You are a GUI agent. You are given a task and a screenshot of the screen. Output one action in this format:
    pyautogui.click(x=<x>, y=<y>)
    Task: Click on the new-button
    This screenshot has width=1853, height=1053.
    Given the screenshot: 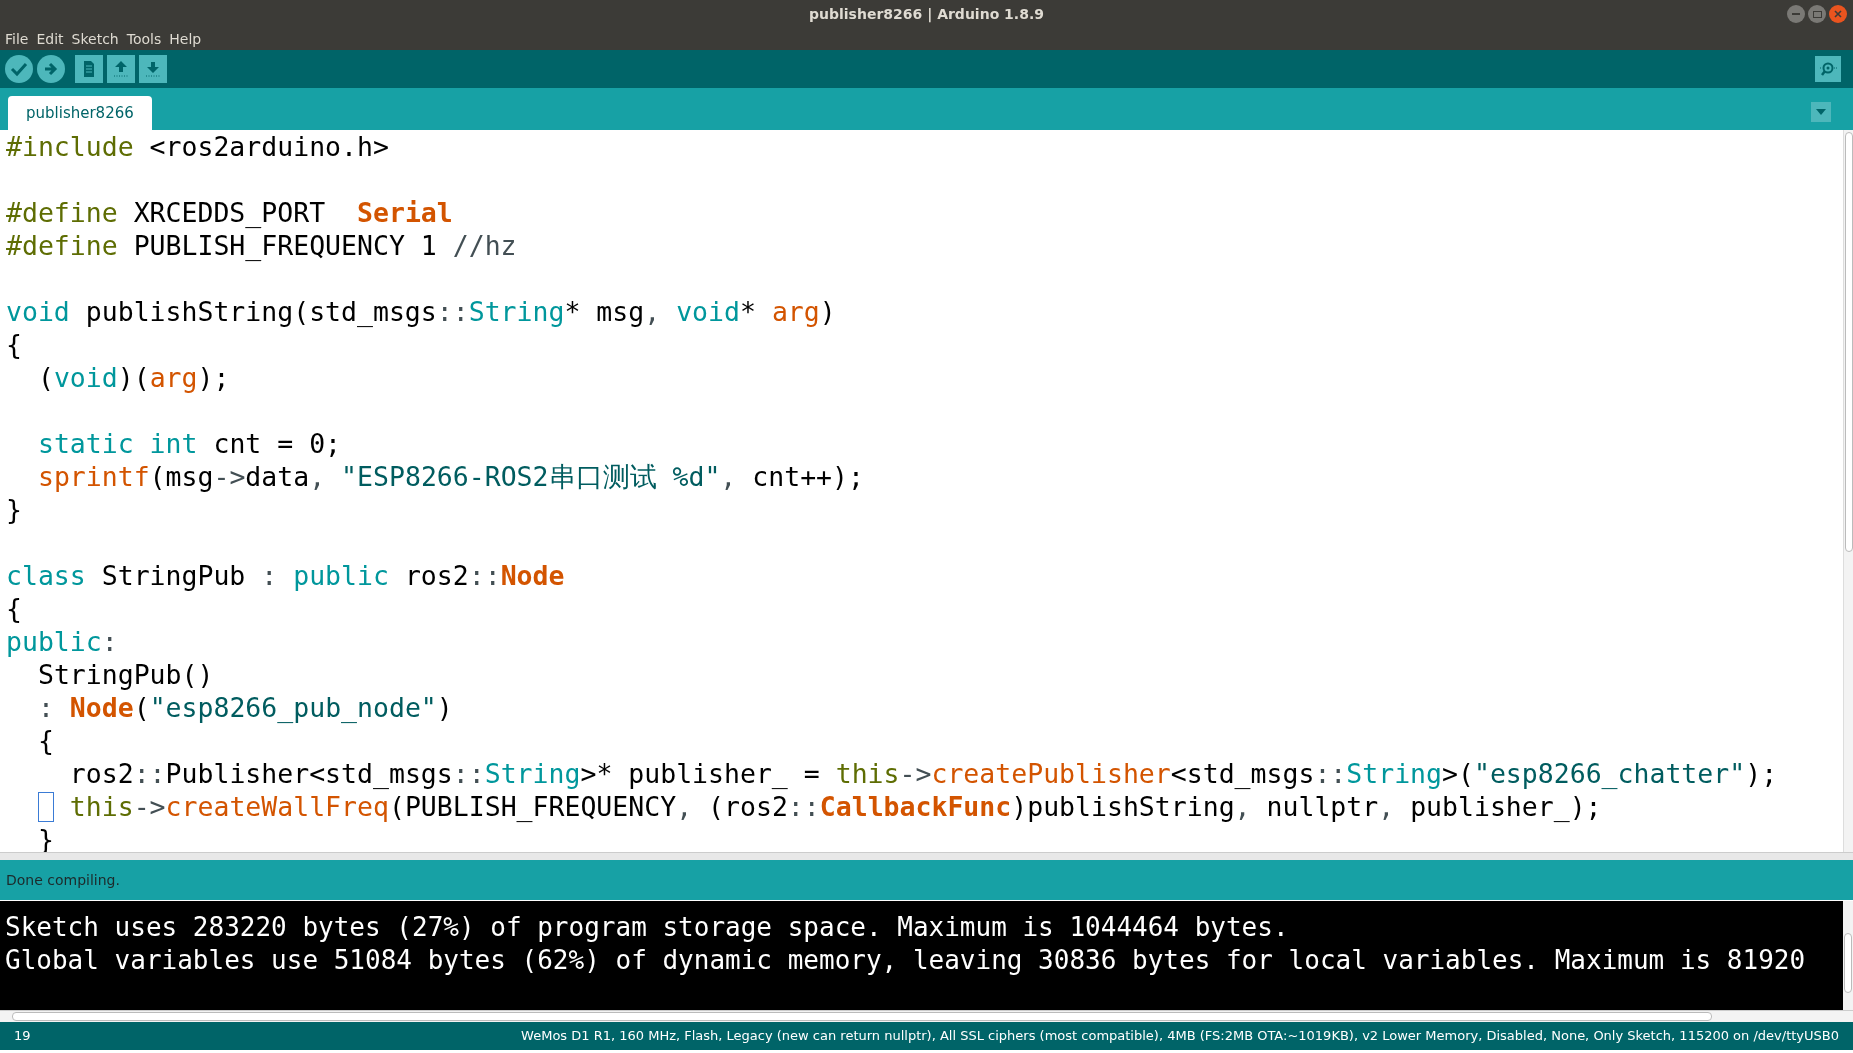 What is the action you would take?
    pyautogui.click(x=89, y=69)
    